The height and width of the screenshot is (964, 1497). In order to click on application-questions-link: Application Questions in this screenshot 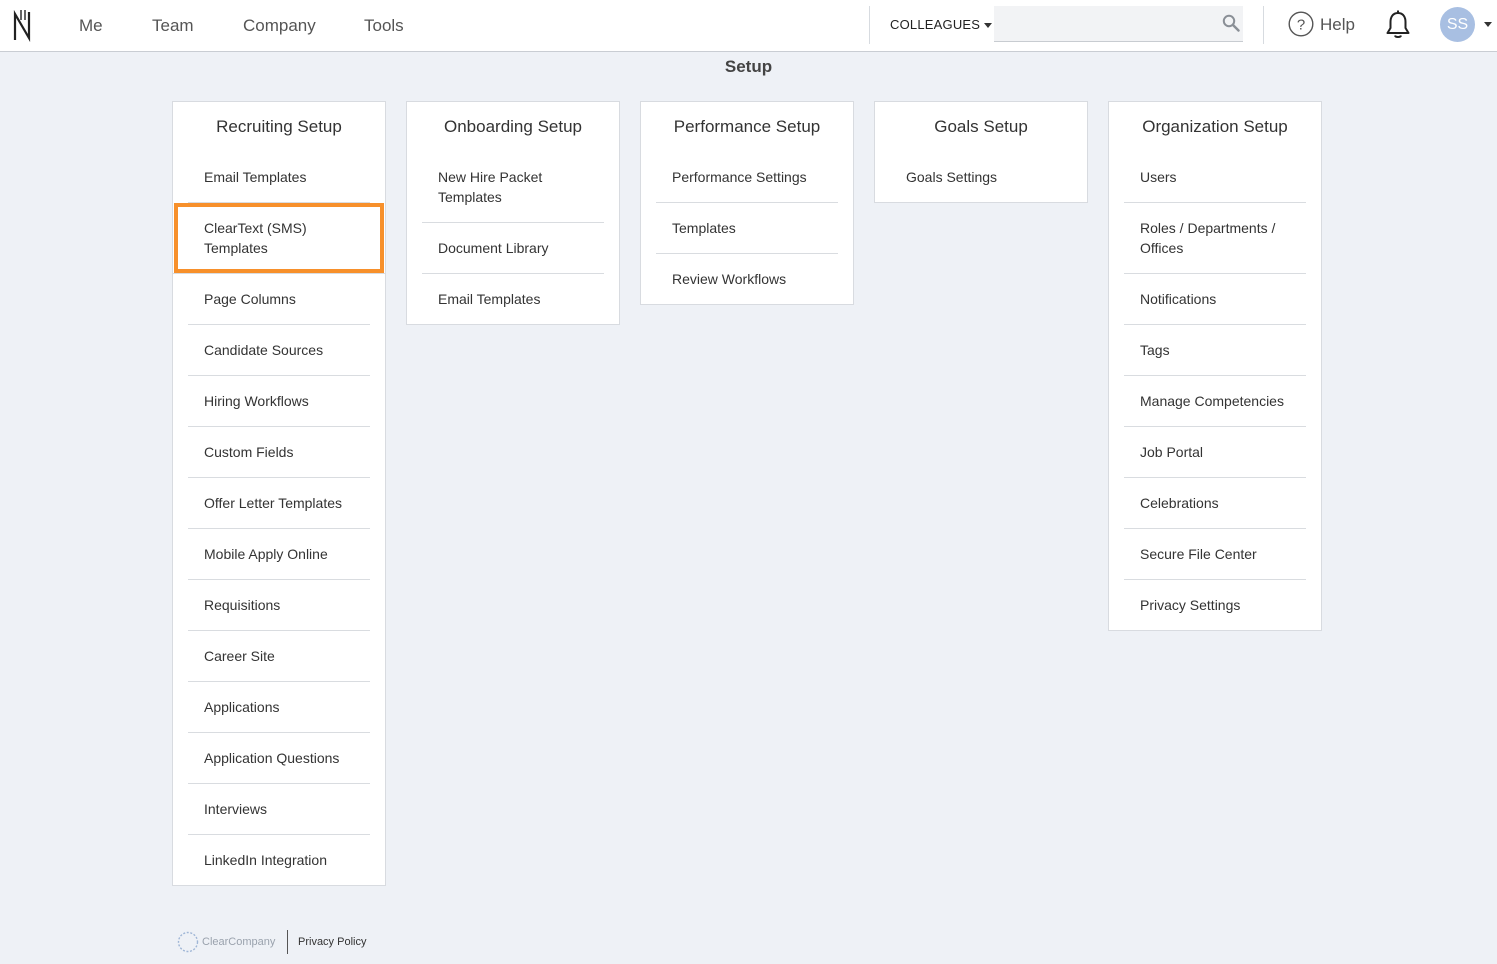, I will do `click(279, 758)`.